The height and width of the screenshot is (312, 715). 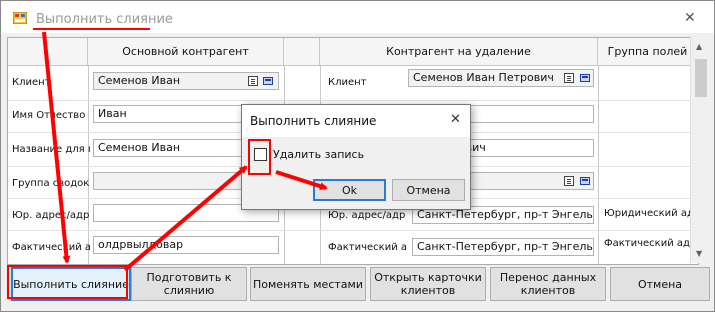 I want to click on dialog-ok-button: Ok, so click(x=349, y=190).